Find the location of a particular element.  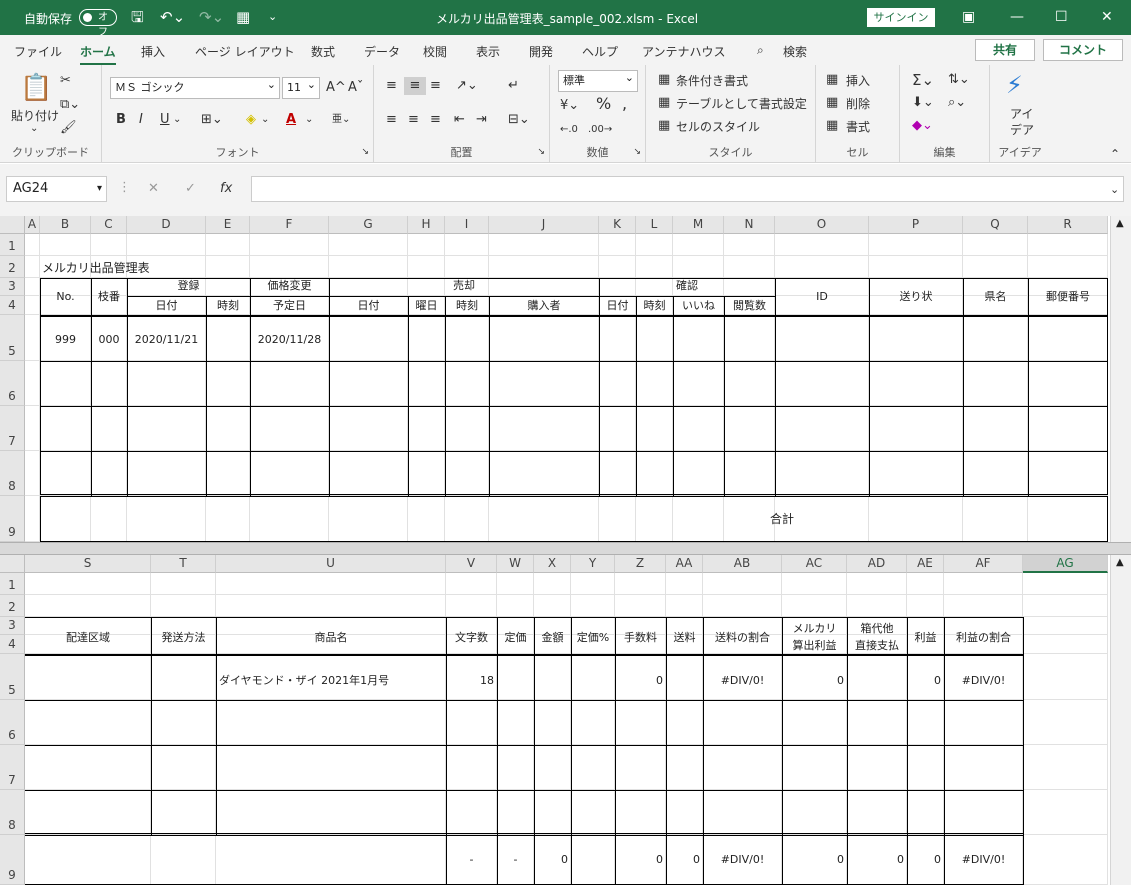

cell-u5: ダイヤモンド・ザイ 2021年1月号 is located at coordinates (304, 681).